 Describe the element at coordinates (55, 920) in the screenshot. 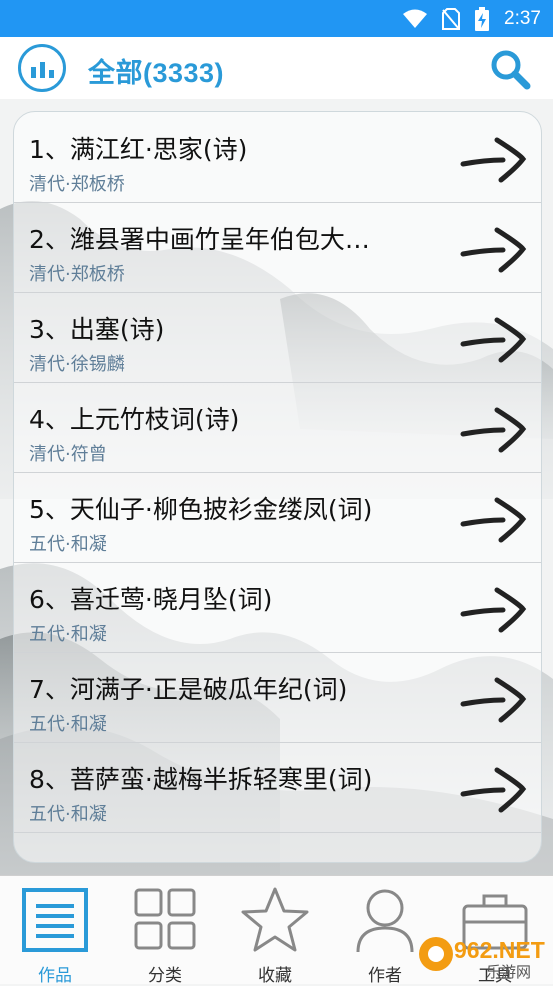

I see `list-icon` at that location.